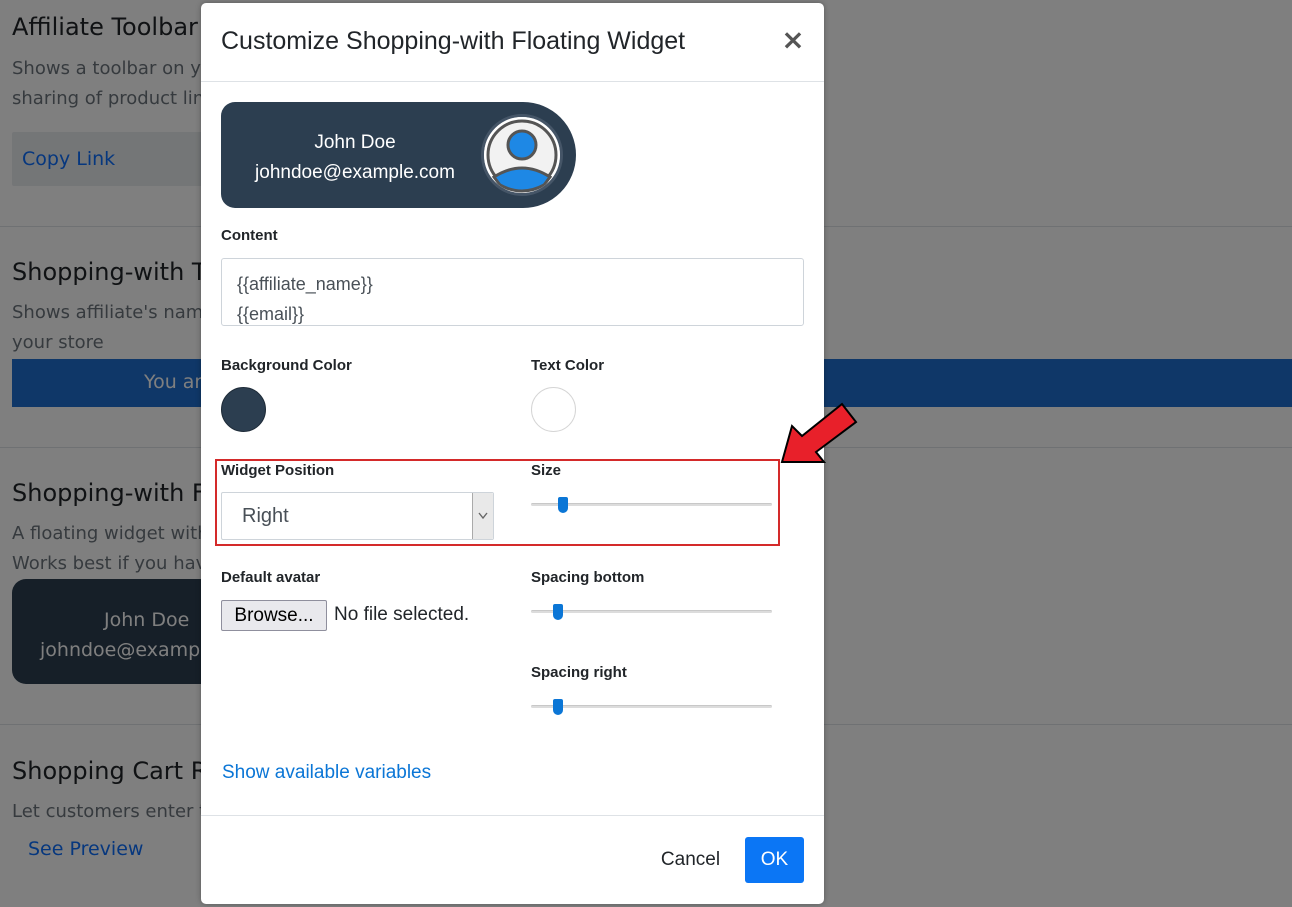 The width and height of the screenshot is (1292, 907). Describe the element at coordinates (522, 155) in the screenshot. I see `avatar-icon` at that location.